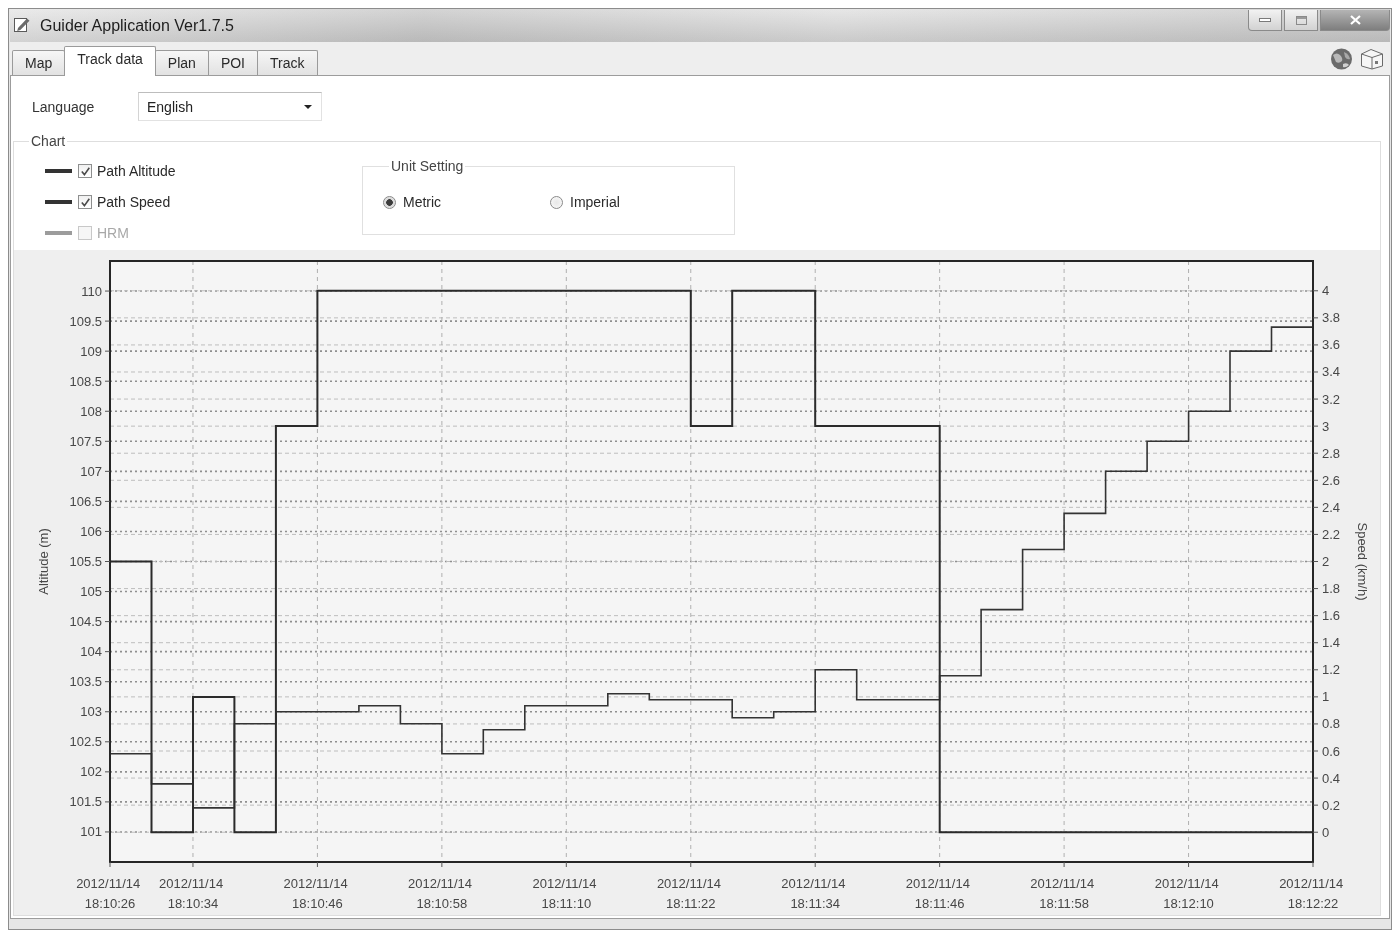  Describe the element at coordinates (688, 893) in the screenshot. I see `axis-tick-label: 2012/11/14 18:11:22` at that location.